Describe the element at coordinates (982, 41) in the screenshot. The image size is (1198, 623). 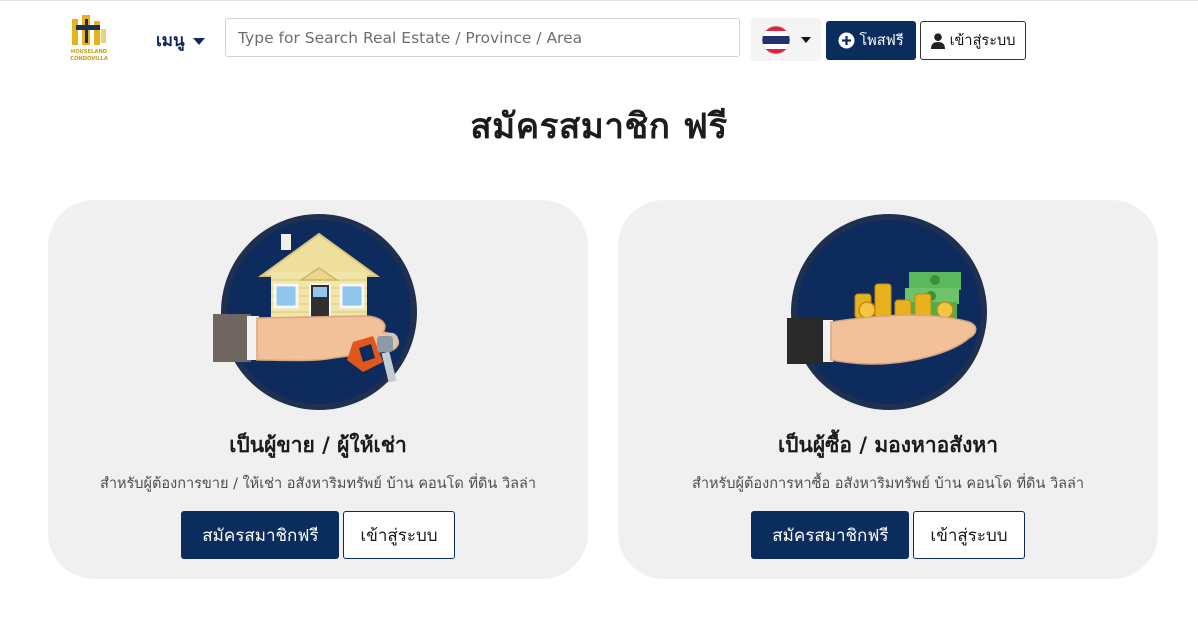
I see `header-login-label: เข้าสู่ระบบ` at that location.